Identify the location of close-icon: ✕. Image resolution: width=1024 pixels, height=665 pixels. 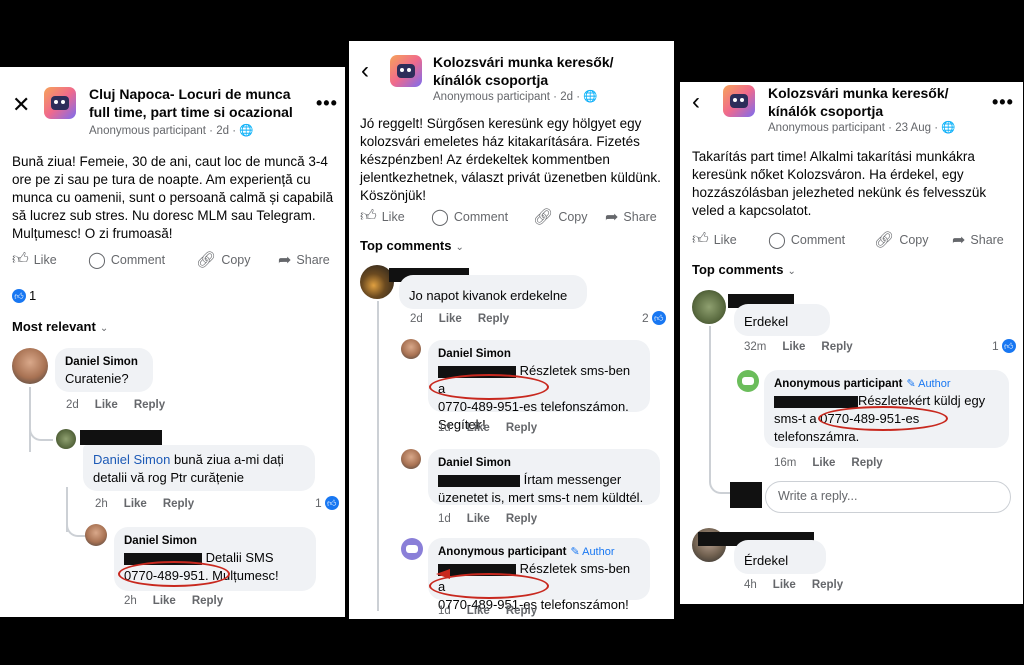
(21, 105).